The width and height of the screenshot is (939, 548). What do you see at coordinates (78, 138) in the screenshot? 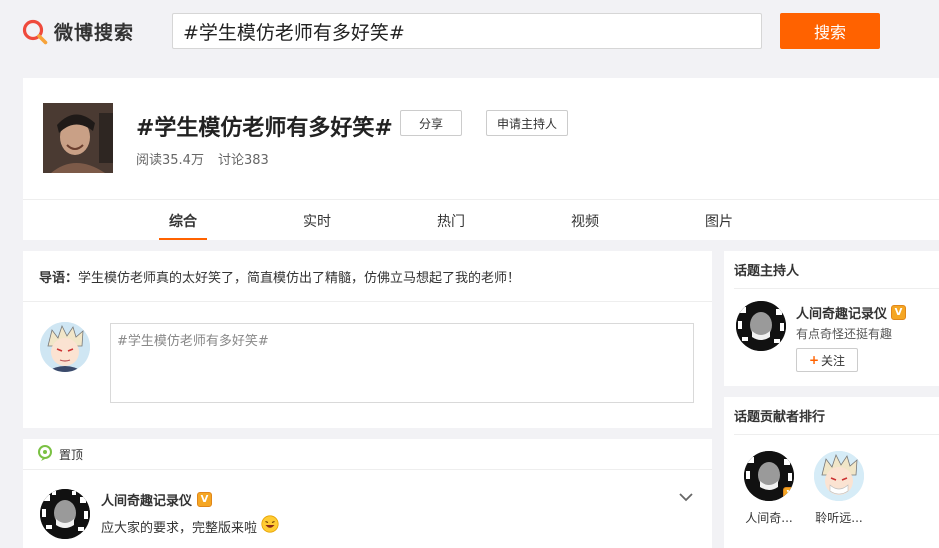
I see `topic-cover-image` at bounding box center [78, 138].